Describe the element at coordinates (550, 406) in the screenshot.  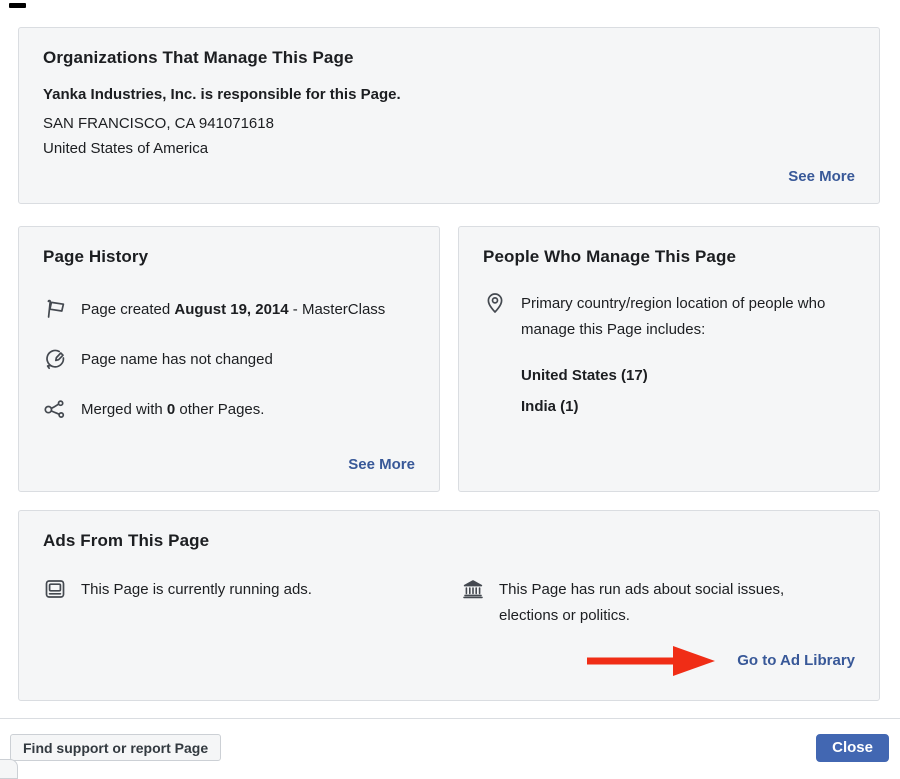
I see `country-item-india: India (1)` at that location.